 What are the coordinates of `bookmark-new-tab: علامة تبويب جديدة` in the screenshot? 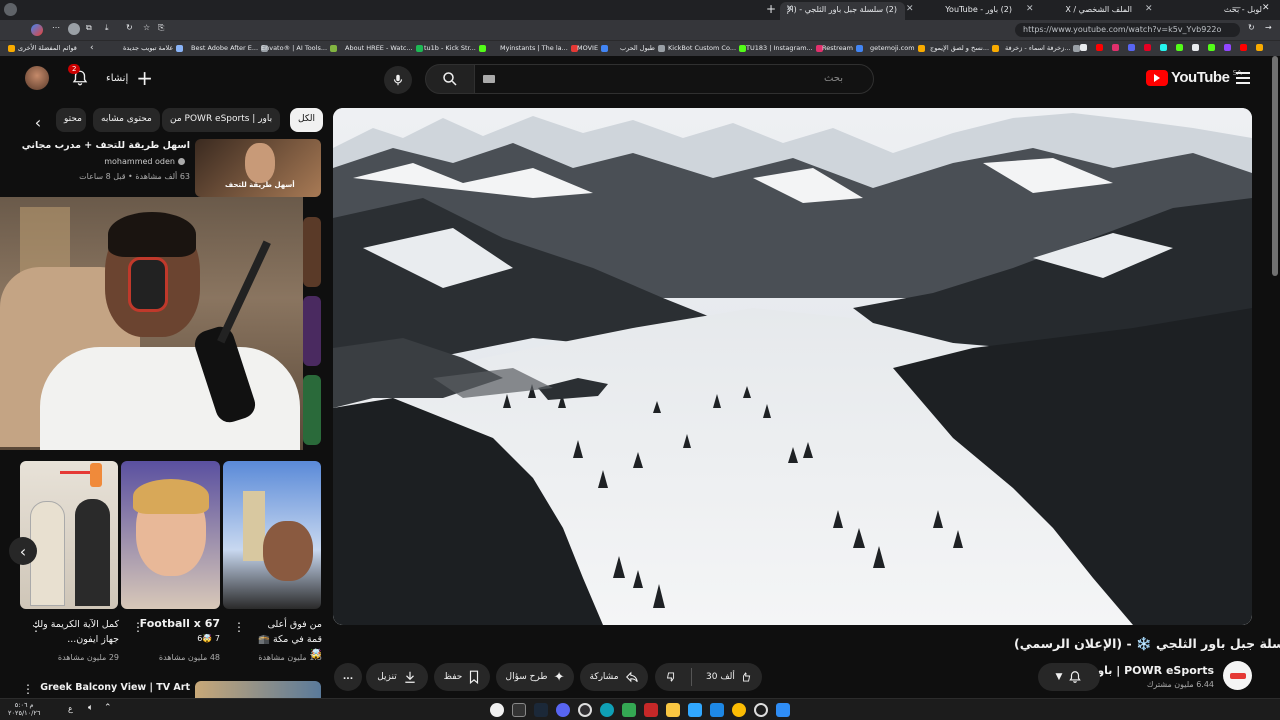 It's located at (153, 48).